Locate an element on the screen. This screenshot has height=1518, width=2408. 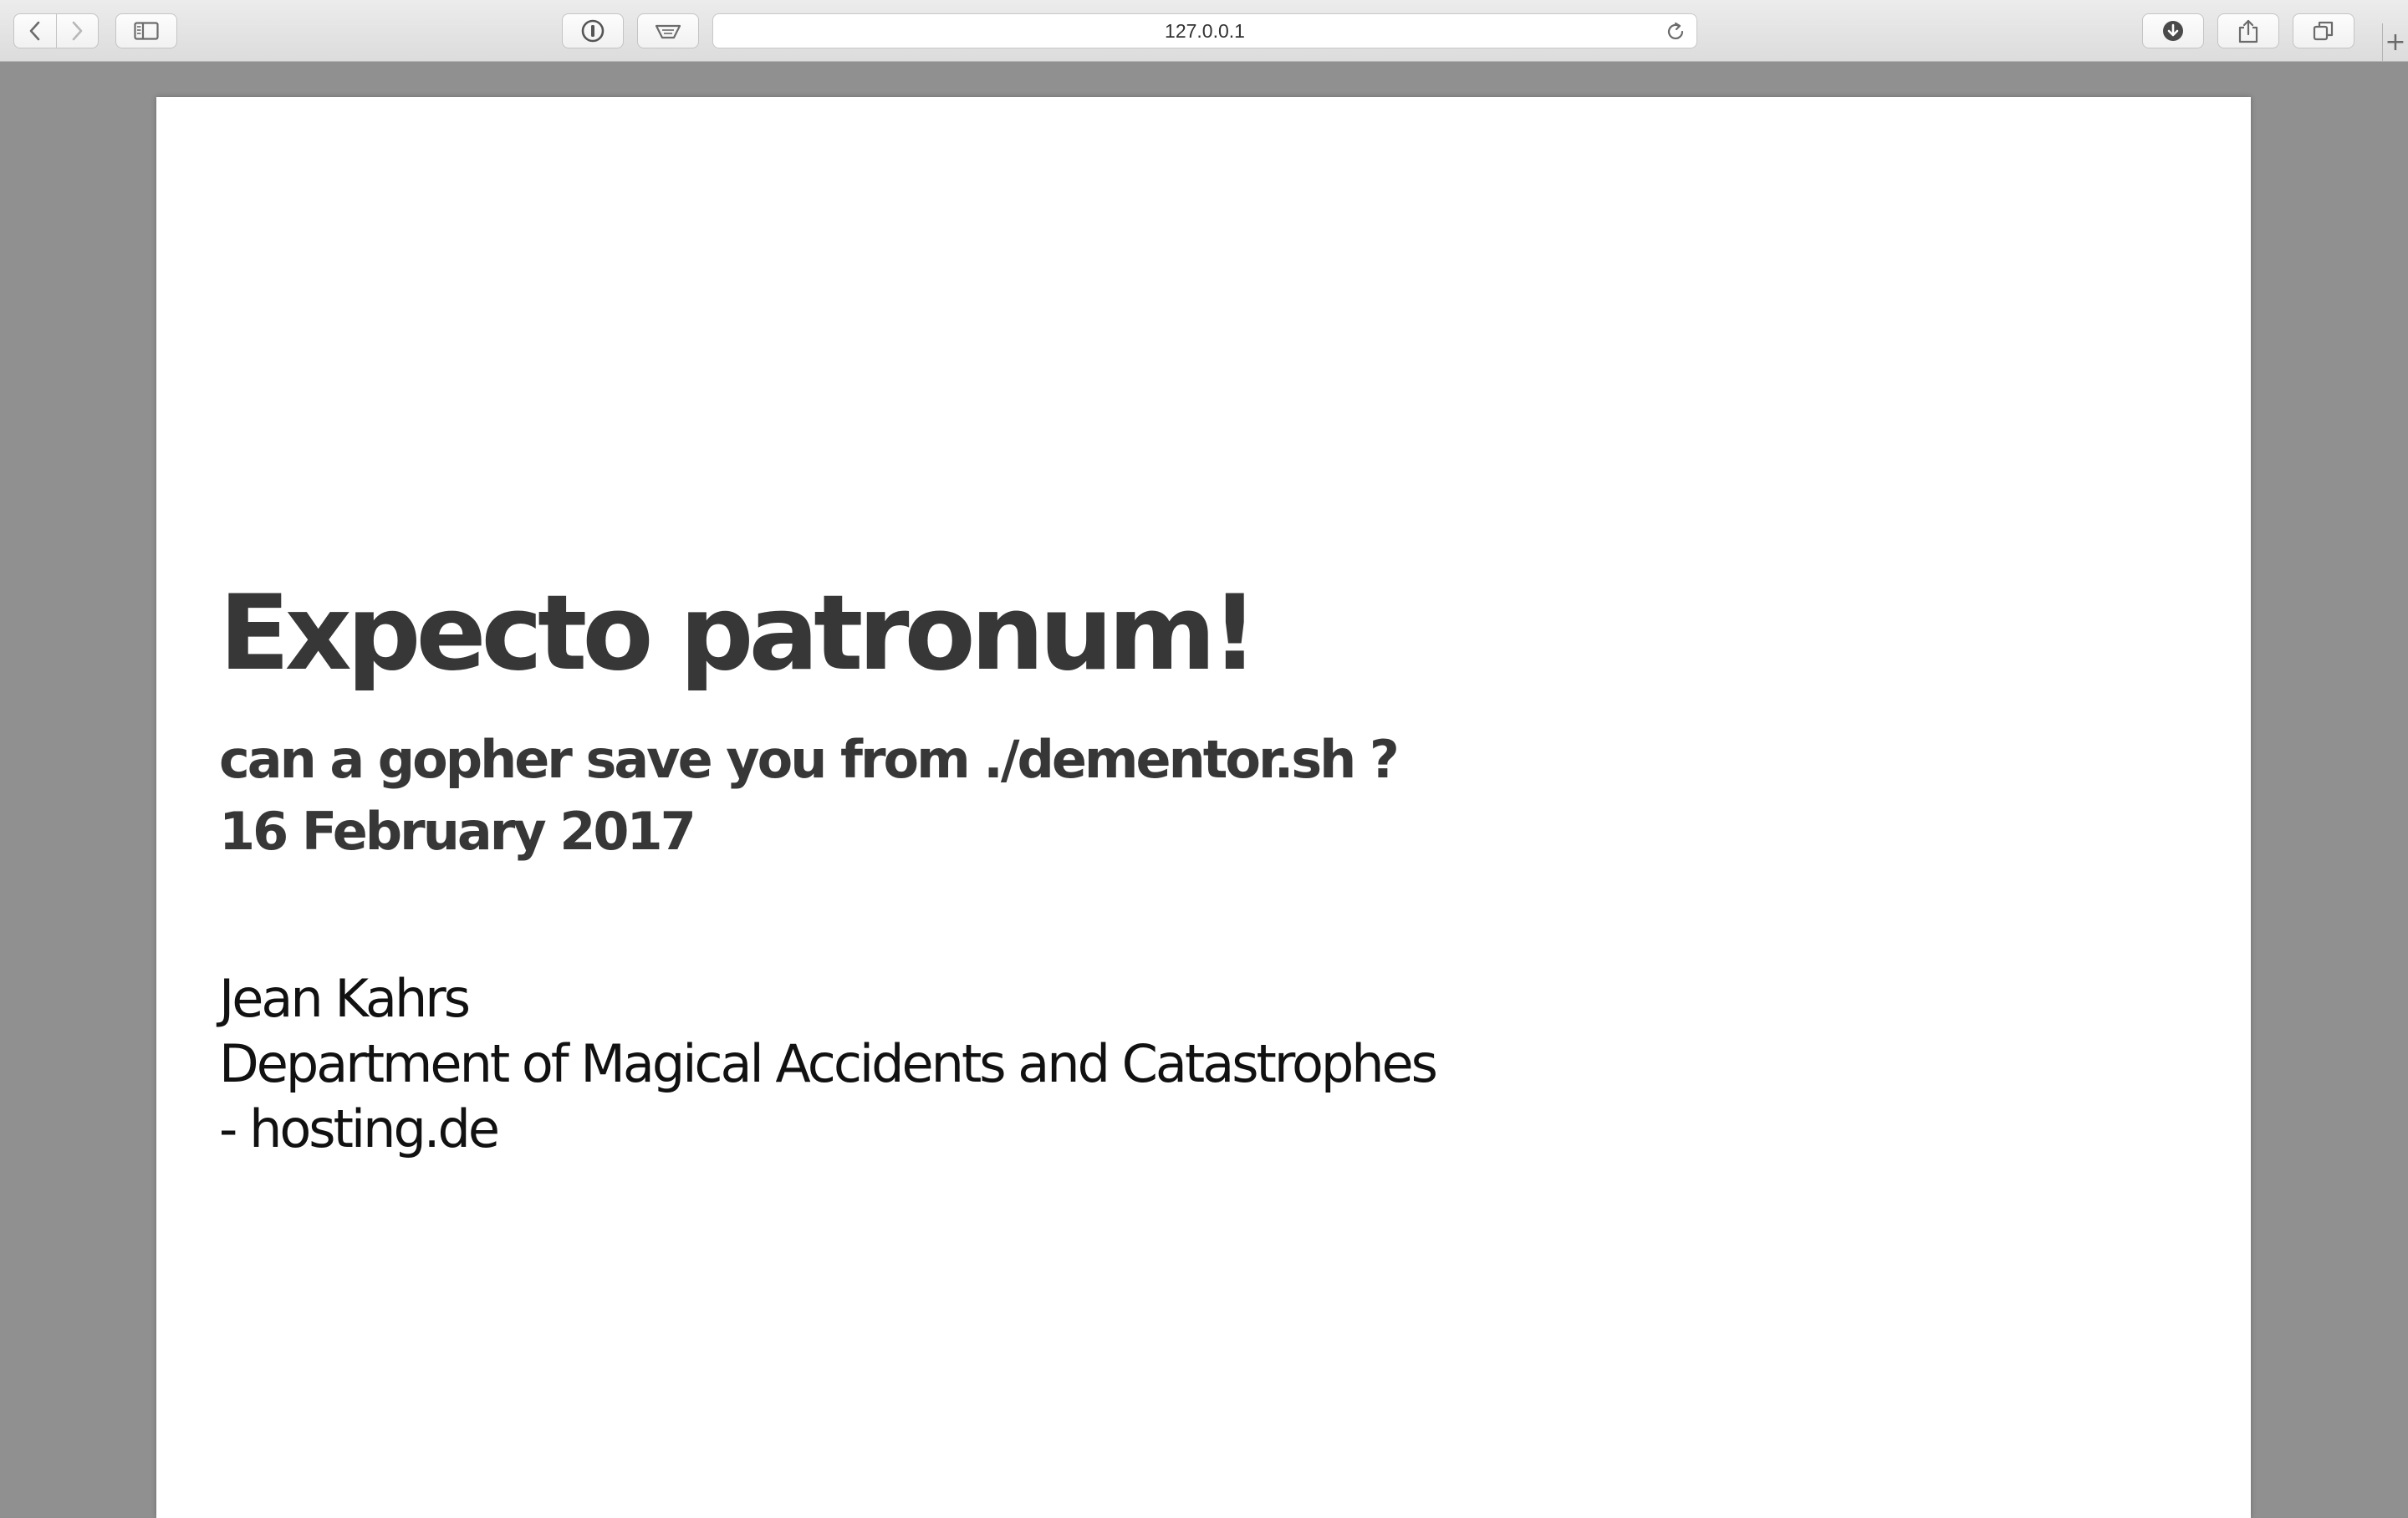
reader-icon is located at coordinates (668, 31).